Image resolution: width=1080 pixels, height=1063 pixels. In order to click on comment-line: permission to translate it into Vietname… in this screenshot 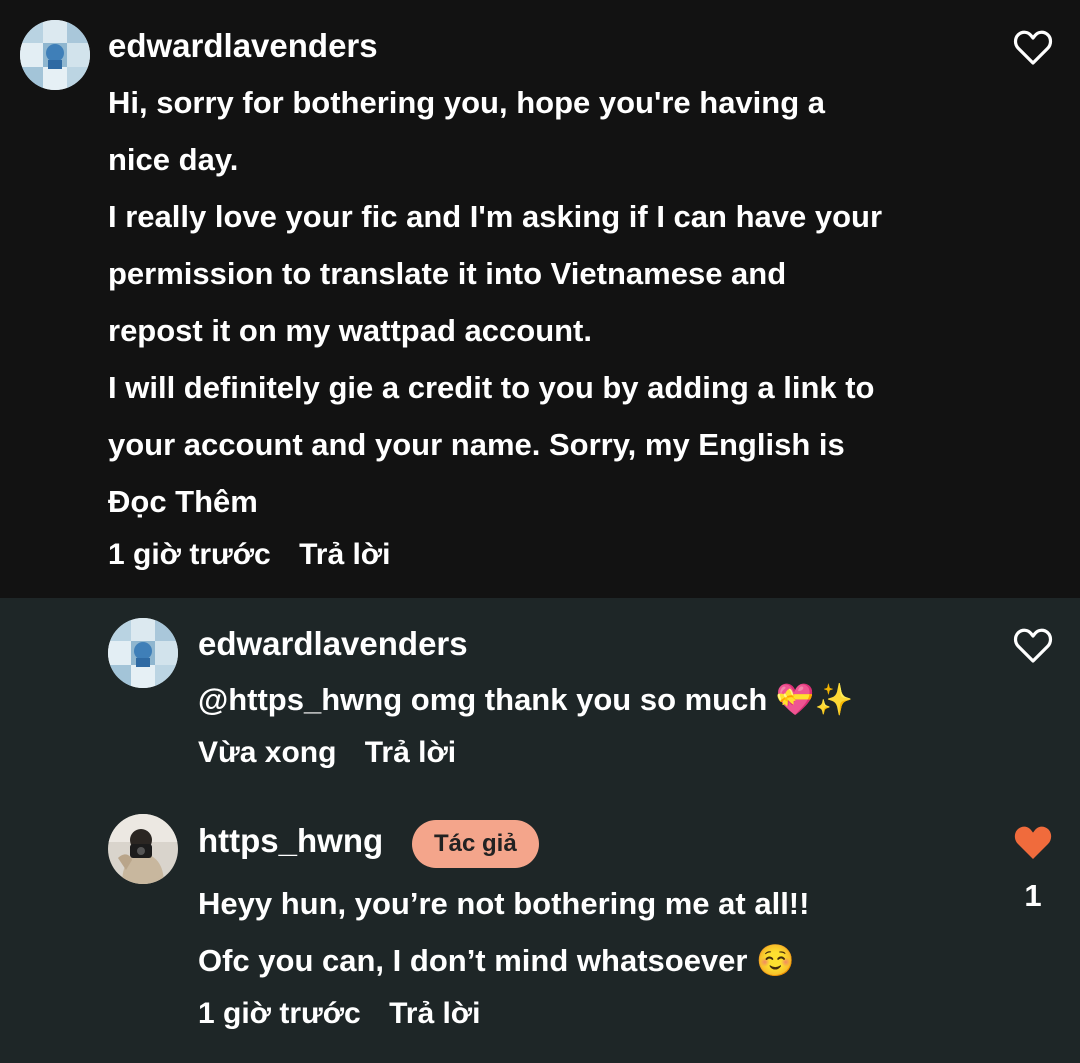, I will do `click(447, 273)`.